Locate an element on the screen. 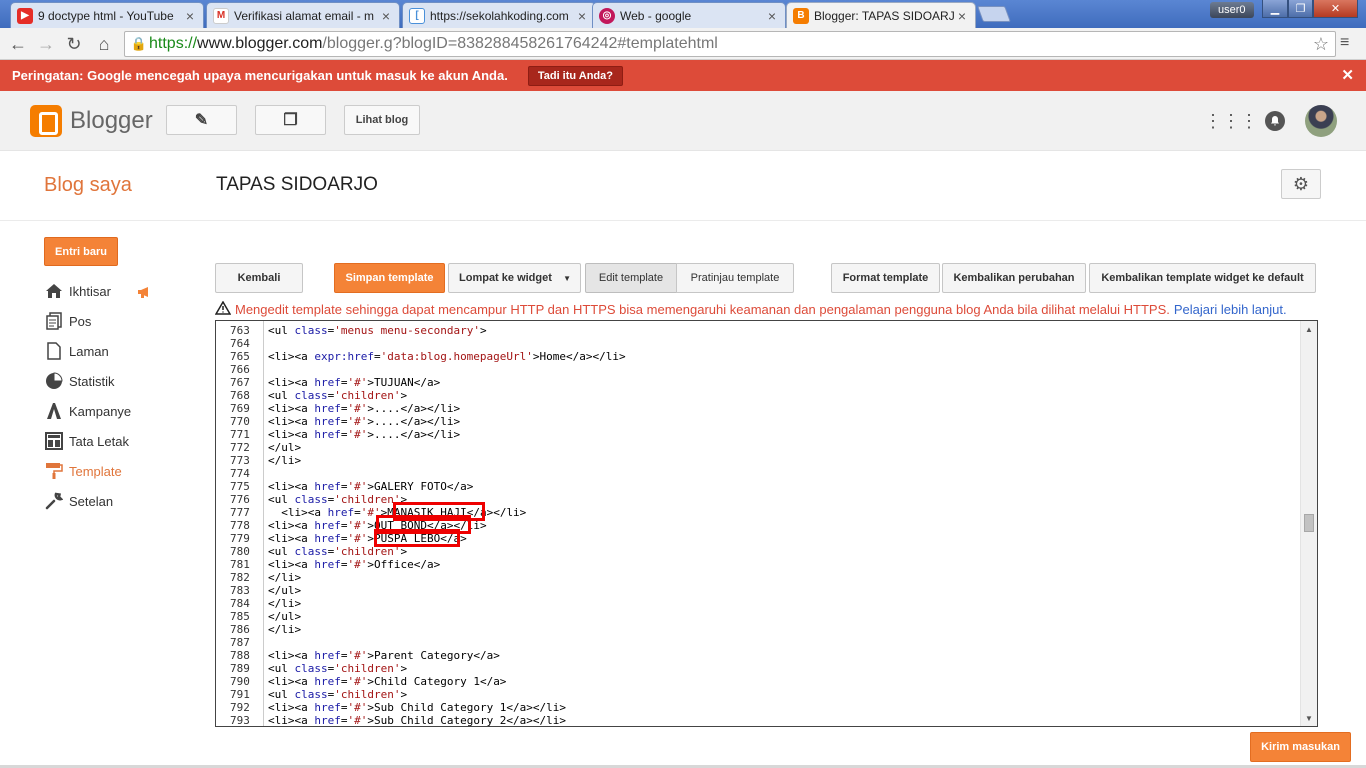  apps-grid-icon: ⋮⋮⋮ is located at coordinates (1231, 121).